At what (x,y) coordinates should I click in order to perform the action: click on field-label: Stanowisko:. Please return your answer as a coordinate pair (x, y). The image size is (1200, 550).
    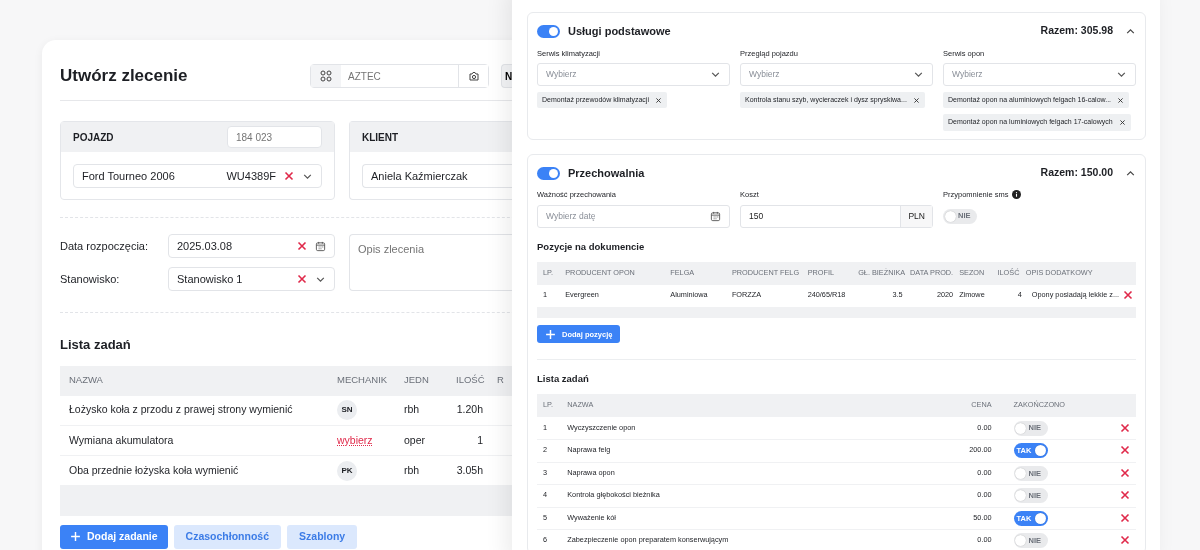
    Looking at the image, I should click on (90, 279).